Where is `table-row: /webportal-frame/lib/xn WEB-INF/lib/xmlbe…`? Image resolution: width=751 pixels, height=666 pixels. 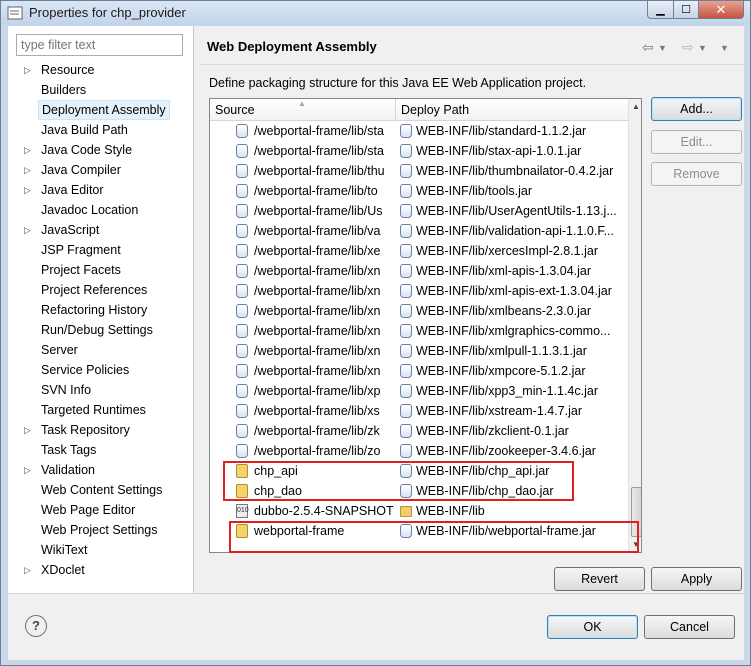 table-row: /webportal-frame/lib/xn WEB-INF/lib/xmlbe… is located at coordinates (419, 311).